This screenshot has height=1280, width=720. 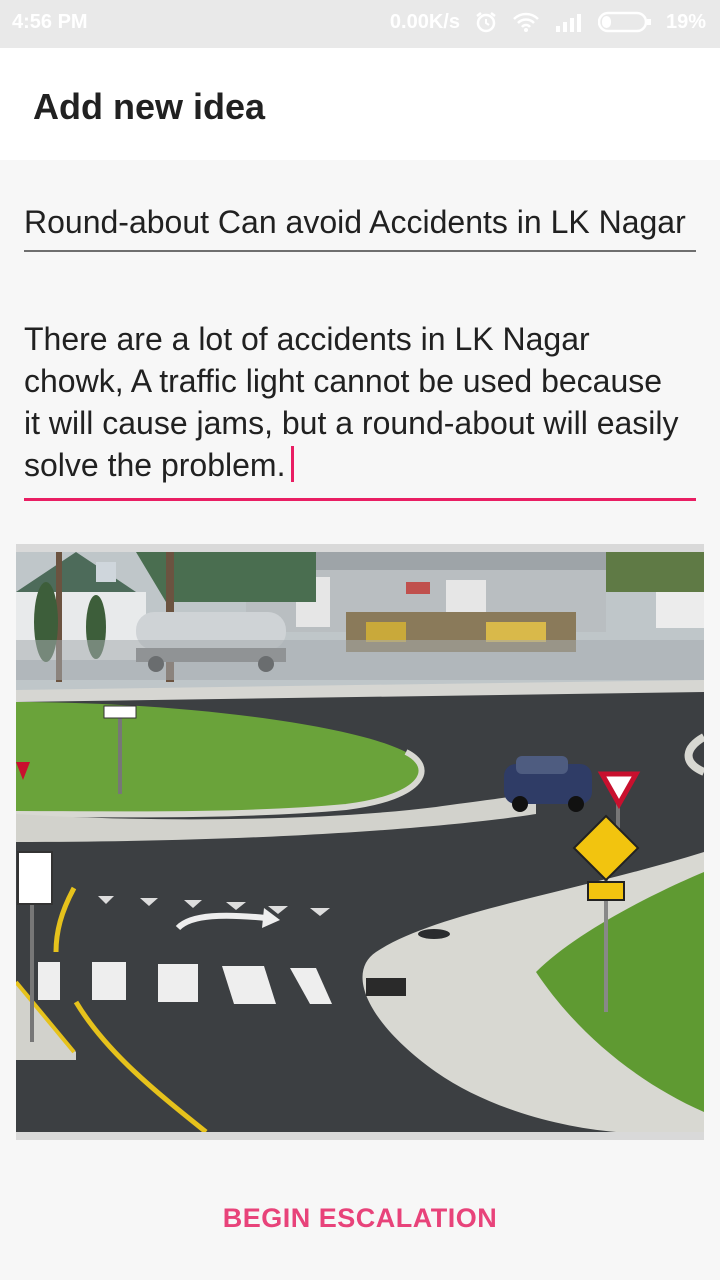 What do you see at coordinates (360, 104) in the screenshot?
I see `app-bar: Add new idea` at bounding box center [360, 104].